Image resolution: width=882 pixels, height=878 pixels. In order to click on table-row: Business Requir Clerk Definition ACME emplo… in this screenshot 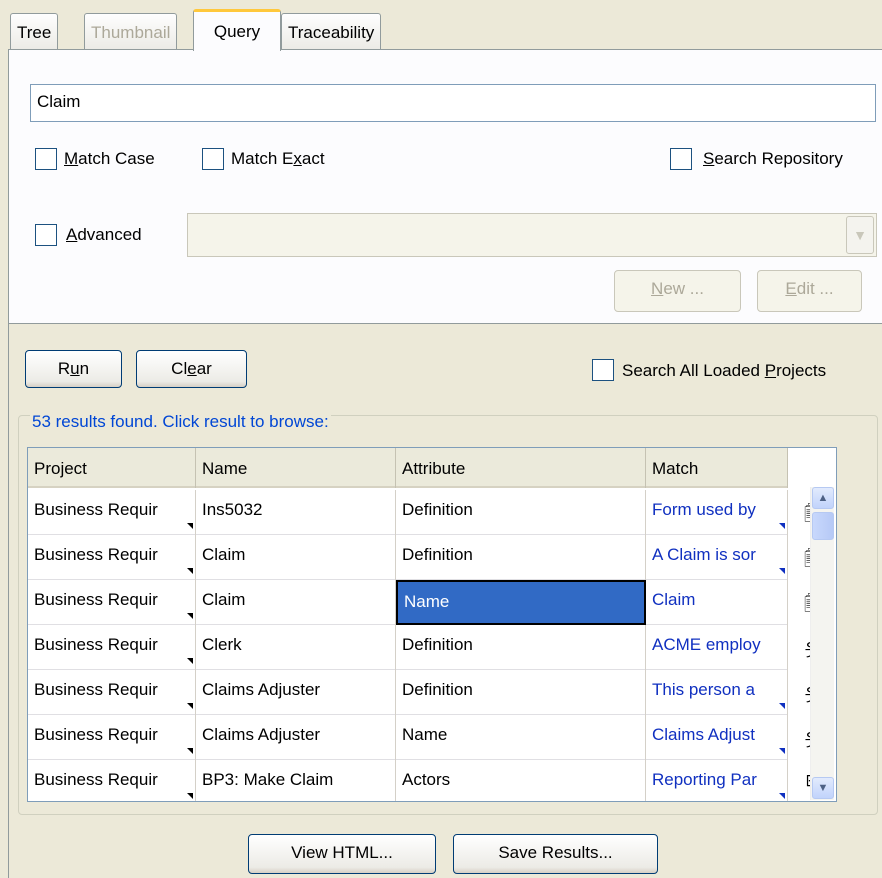, I will do `click(424, 647)`.